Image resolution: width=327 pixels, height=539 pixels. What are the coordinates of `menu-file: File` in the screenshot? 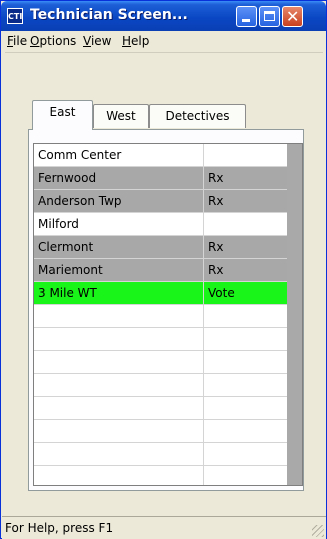 It's located at (17, 41).